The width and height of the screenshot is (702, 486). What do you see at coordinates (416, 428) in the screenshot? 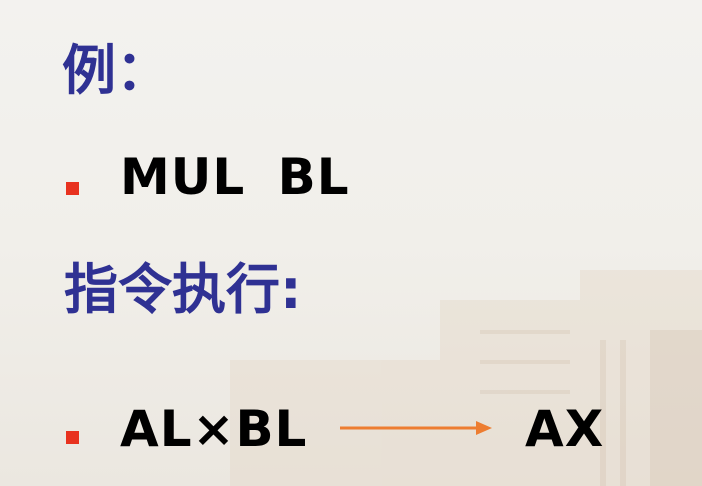
I see `right-arrow-icon` at bounding box center [416, 428].